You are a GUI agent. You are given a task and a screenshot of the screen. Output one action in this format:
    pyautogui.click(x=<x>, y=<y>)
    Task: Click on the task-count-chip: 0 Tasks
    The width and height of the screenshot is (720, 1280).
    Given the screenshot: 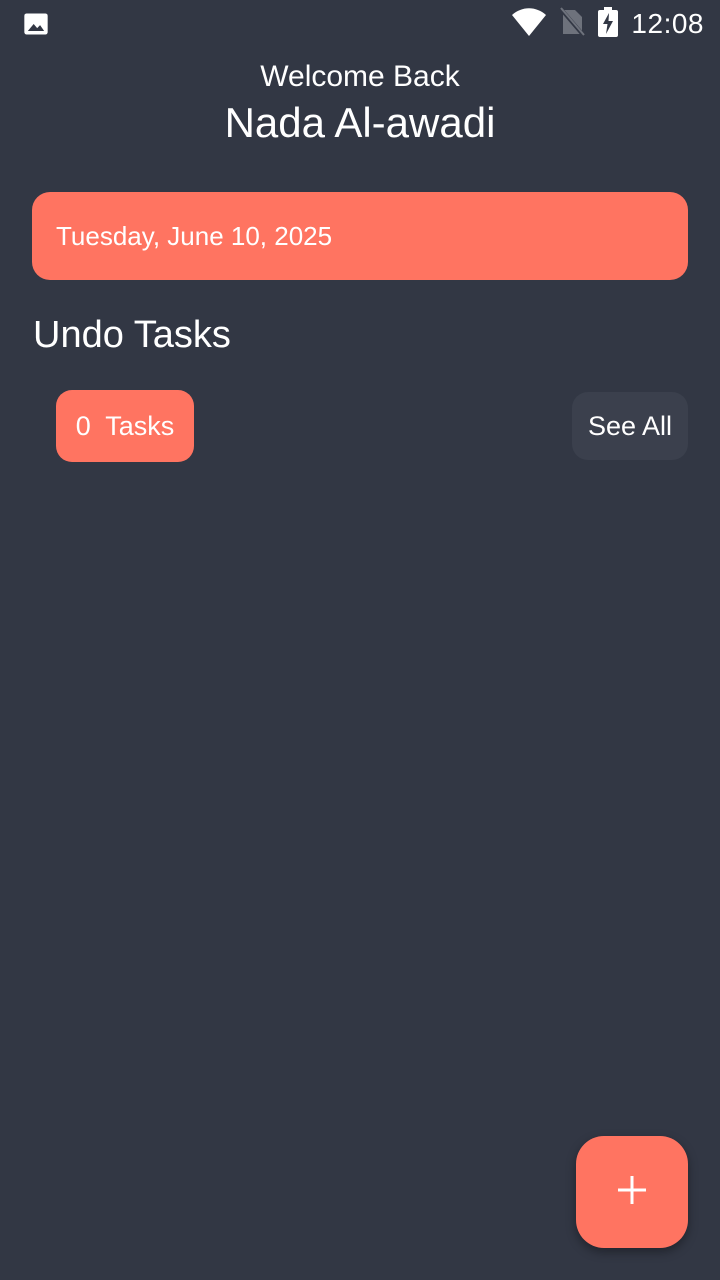 What is the action you would take?
    pyautogui.click(x=125, y=426)
    